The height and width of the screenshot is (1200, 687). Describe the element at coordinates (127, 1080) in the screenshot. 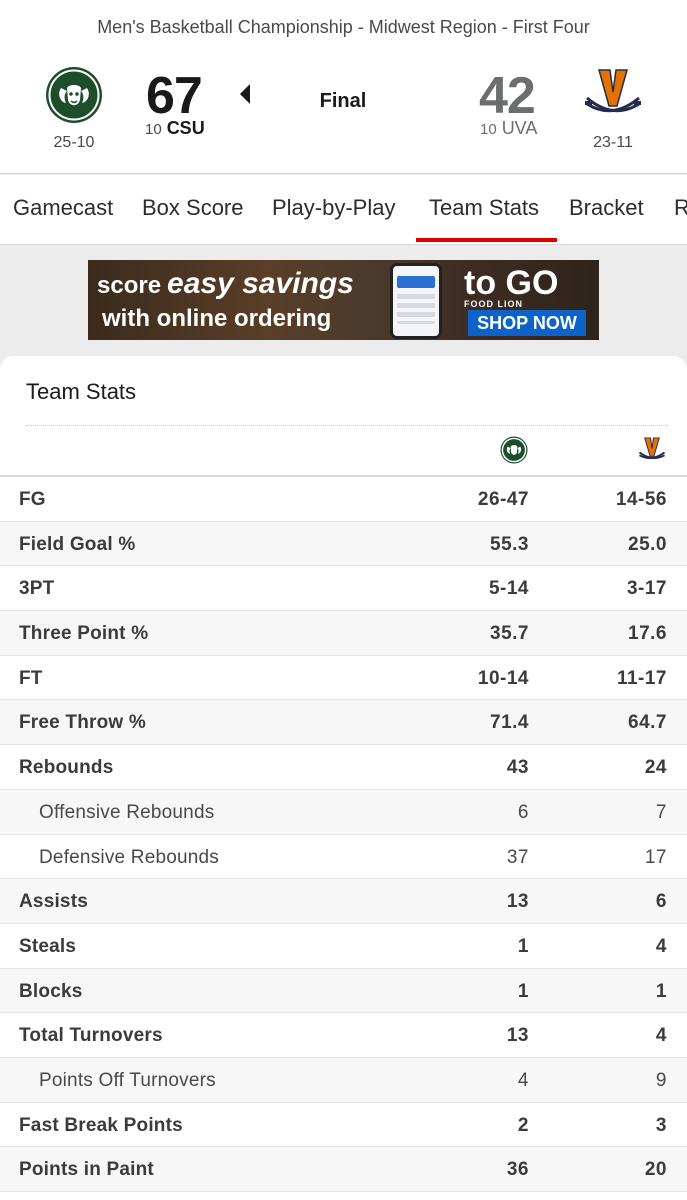

I see `stat-label: Points Off Turnovers` at that location.